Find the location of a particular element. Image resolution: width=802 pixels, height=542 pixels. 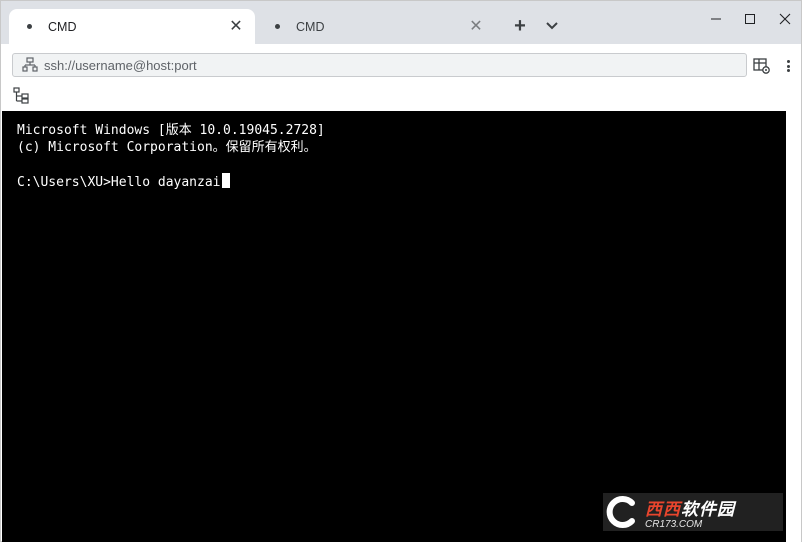

address-bar is located at coordinates (379, 65).